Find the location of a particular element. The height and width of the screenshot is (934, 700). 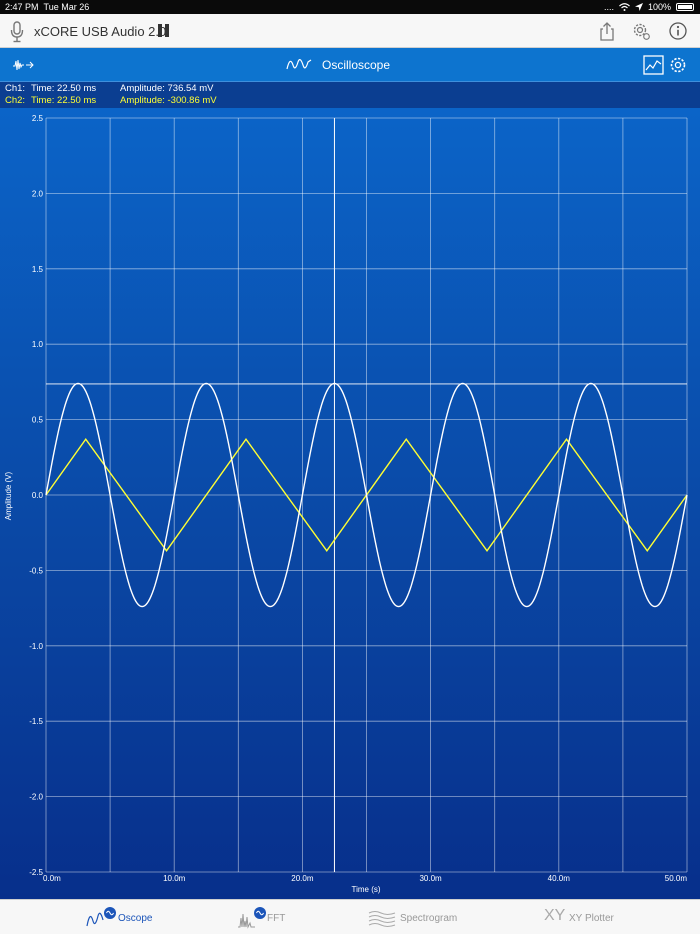

tab-xy-plotter: XY XY Plotter is located at coordinates (612, 917).